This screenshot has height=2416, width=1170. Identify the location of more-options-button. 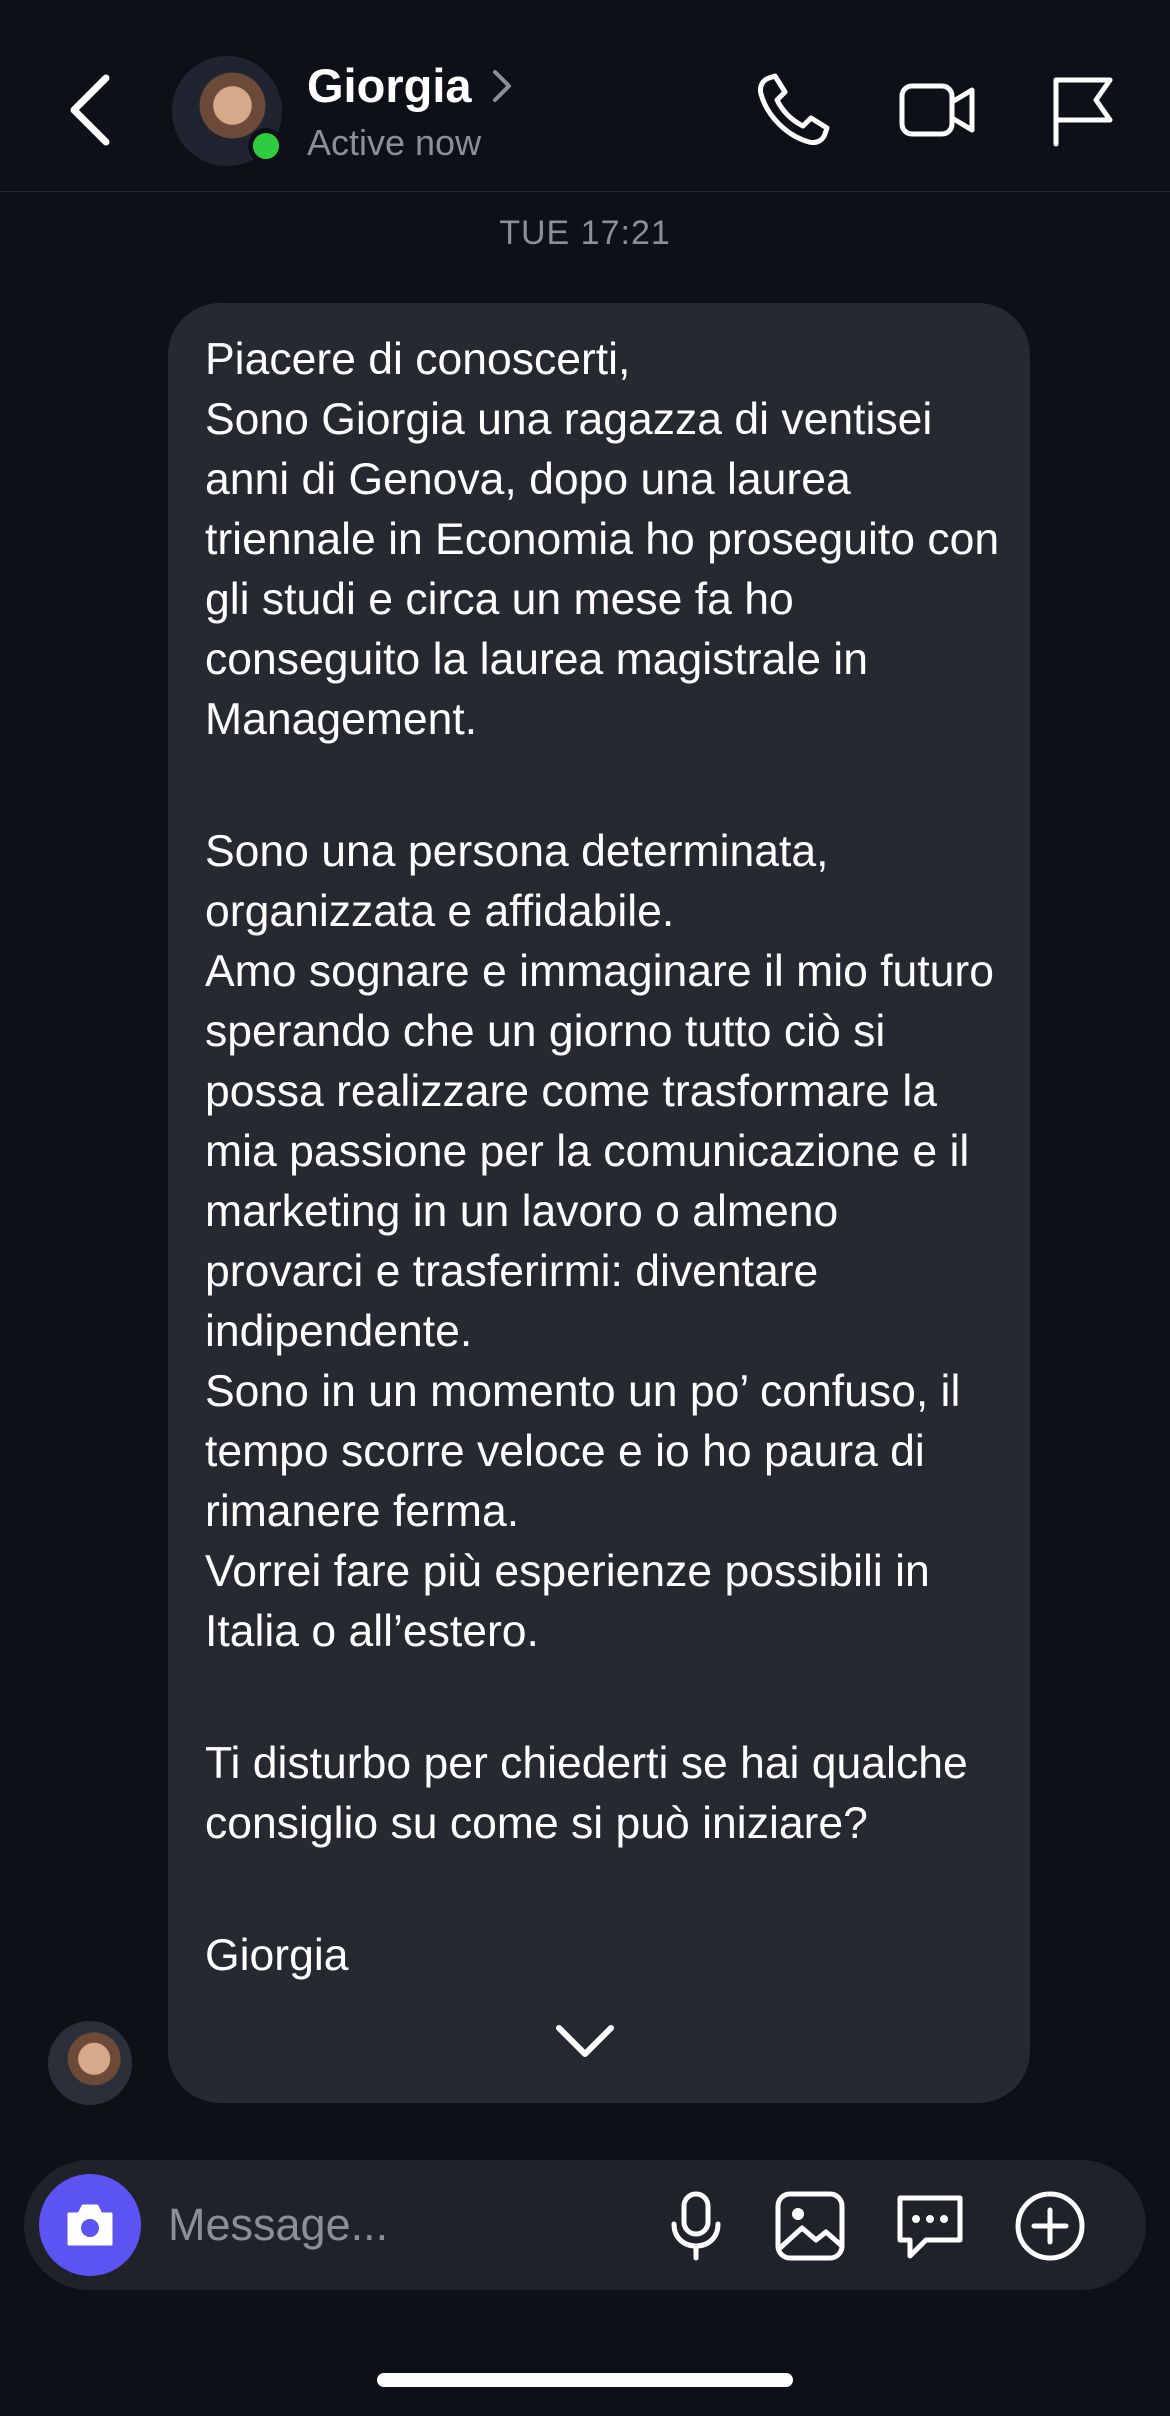
(1050, 2226).